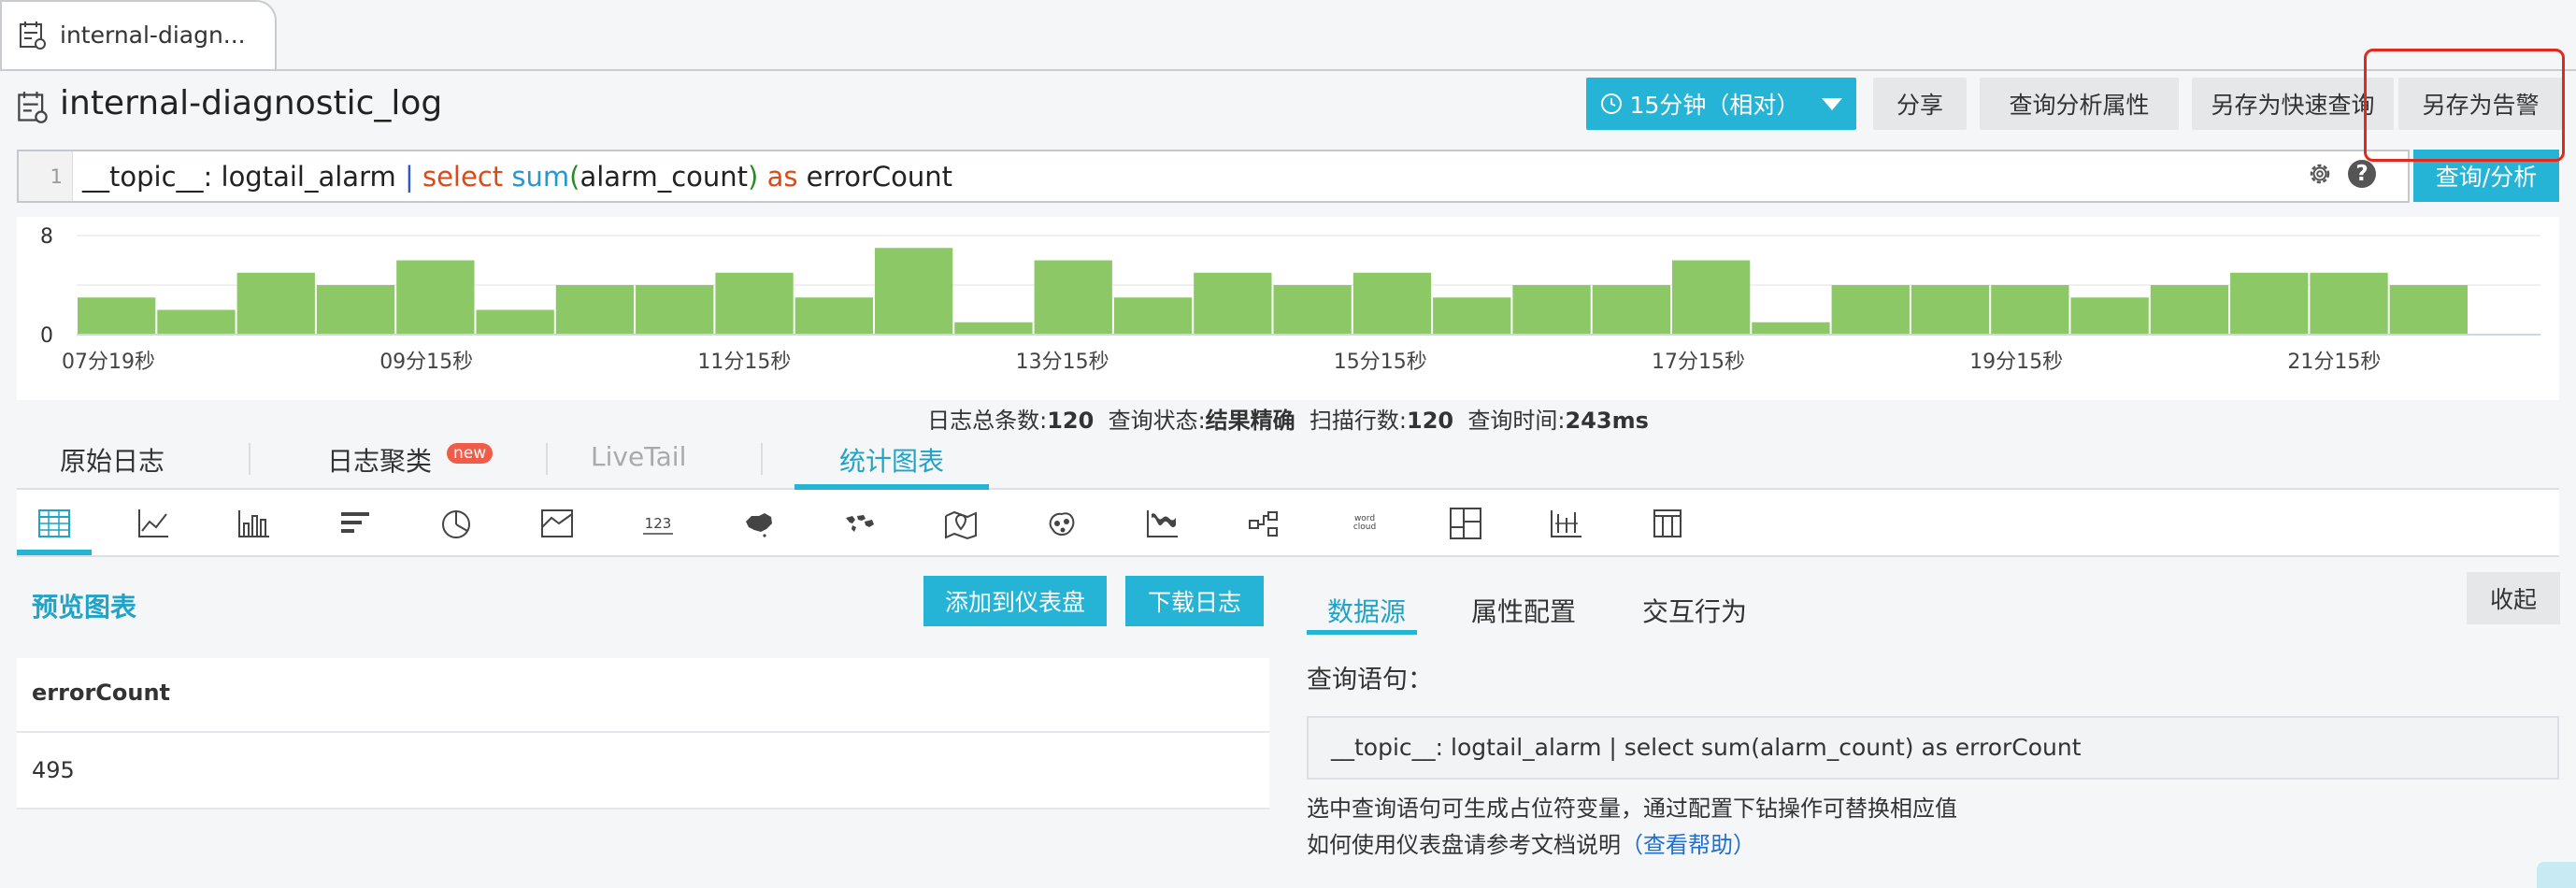 The width and height of the screenshot is (2576, 888). Describe the element at coordinates (1632, 809) in the screenshot. I see `placeholder-hint: 选中查询语句可生成占位符变量，通过配置下钻操作可替换相应值` at that location.